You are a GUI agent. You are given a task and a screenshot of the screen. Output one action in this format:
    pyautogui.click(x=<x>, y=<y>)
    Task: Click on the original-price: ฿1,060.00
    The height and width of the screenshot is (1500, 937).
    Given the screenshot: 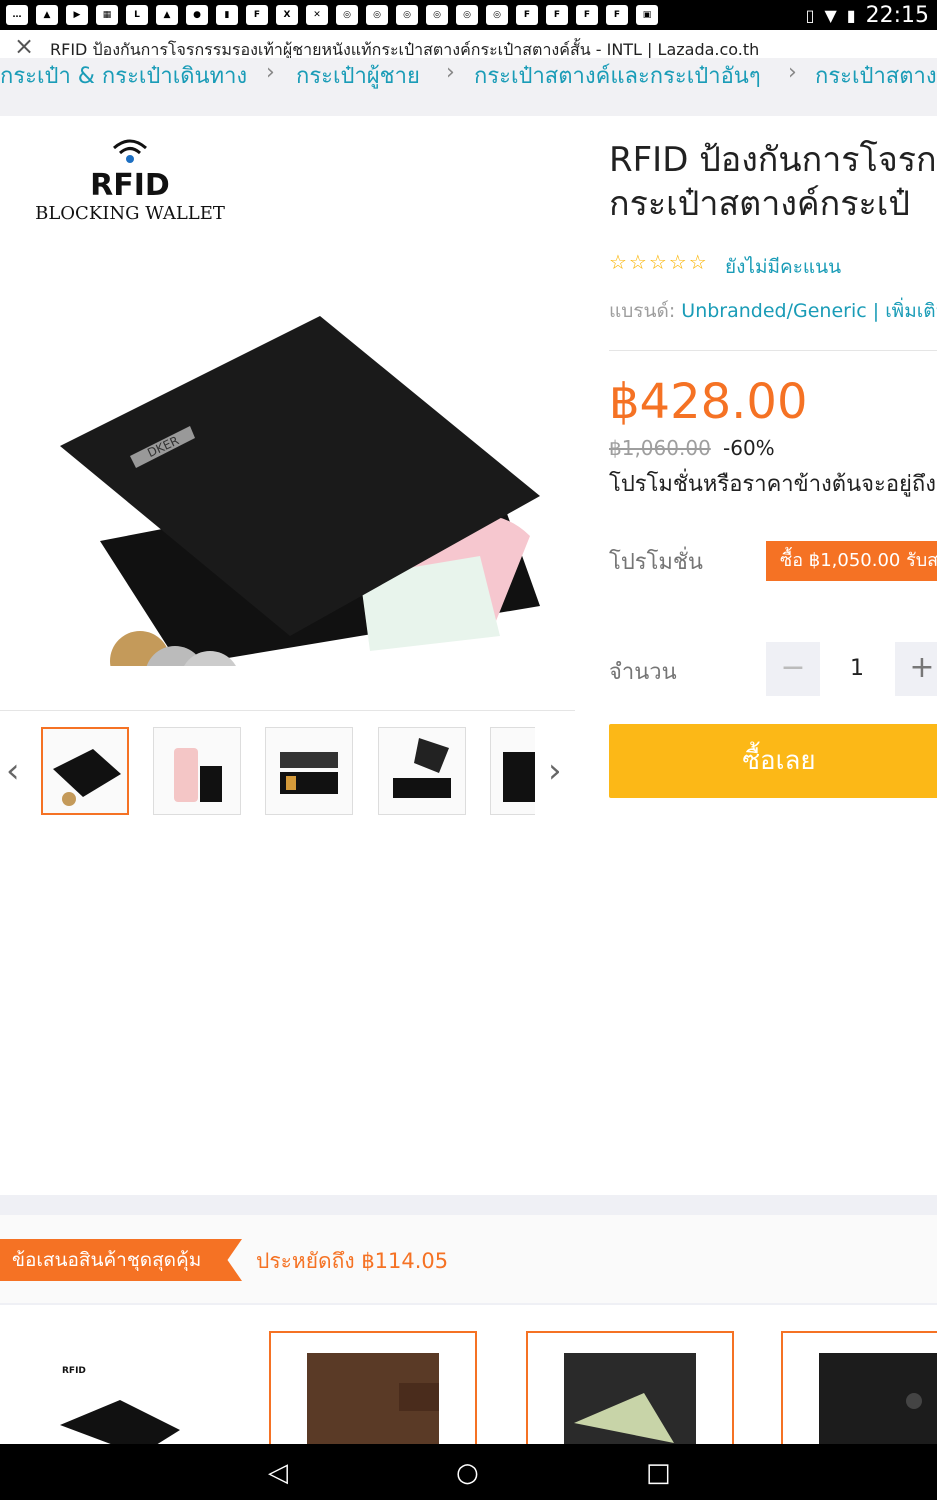 What is the action you would take?
    pyautogui.click(x=660, y=448)
    